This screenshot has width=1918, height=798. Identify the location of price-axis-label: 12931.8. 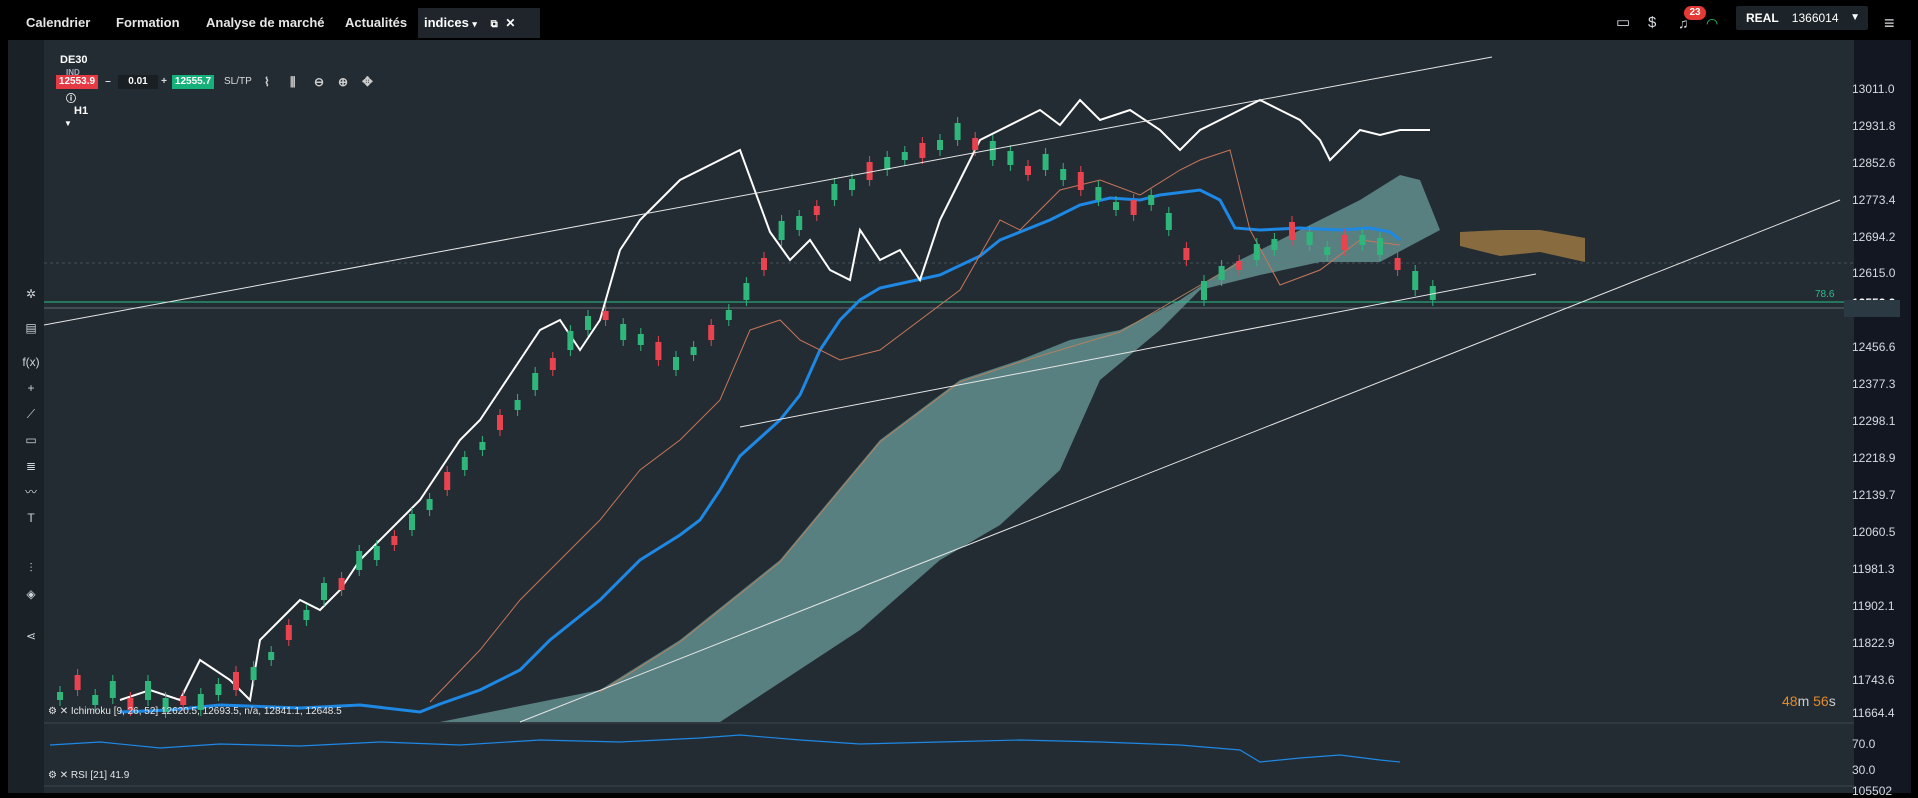
(1874, 126).